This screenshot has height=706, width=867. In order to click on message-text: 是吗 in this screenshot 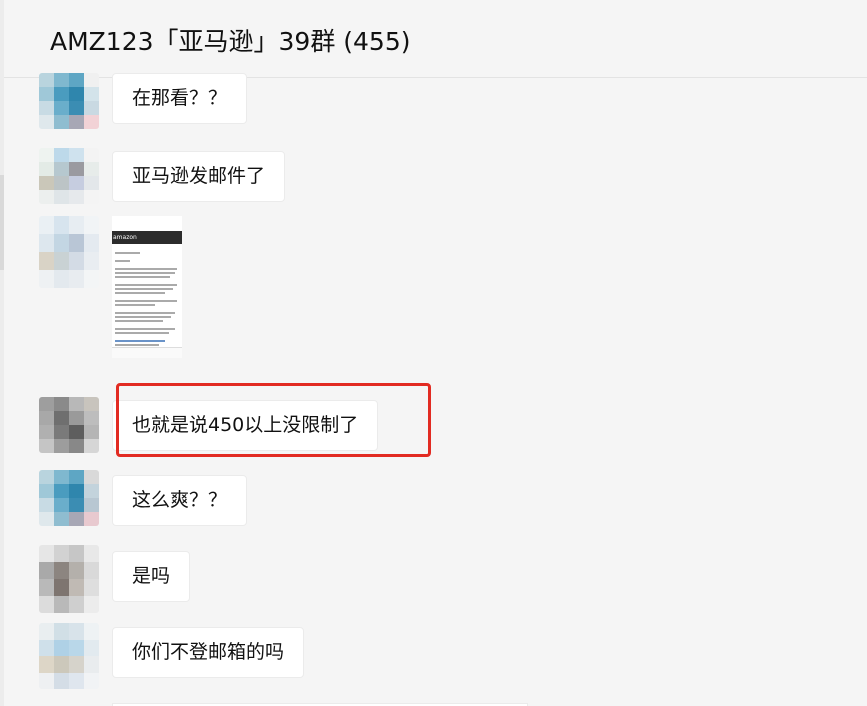, I will do `click(151, 576)`.